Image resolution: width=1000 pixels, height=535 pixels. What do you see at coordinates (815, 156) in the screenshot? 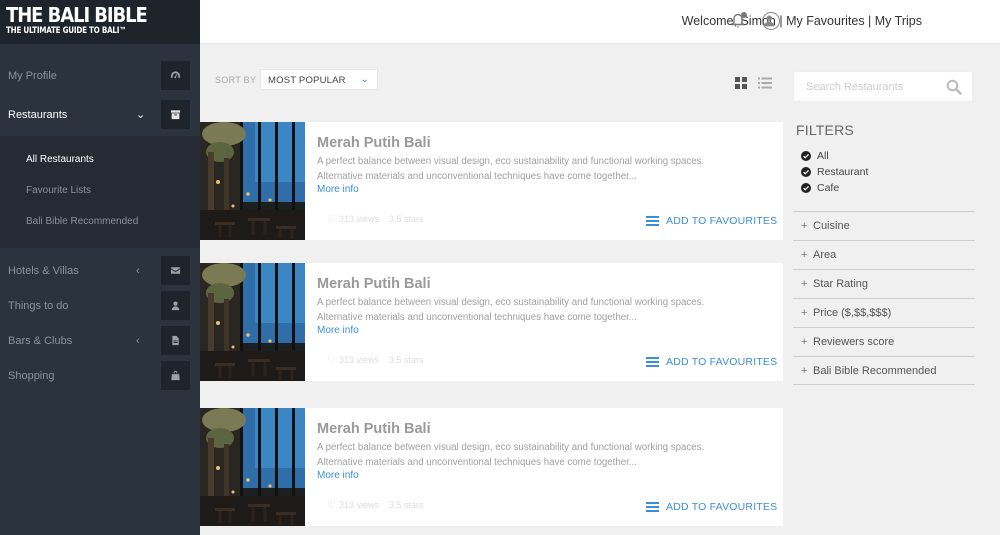
I see `filter-type-all: All` at bounding box center [815, 156].